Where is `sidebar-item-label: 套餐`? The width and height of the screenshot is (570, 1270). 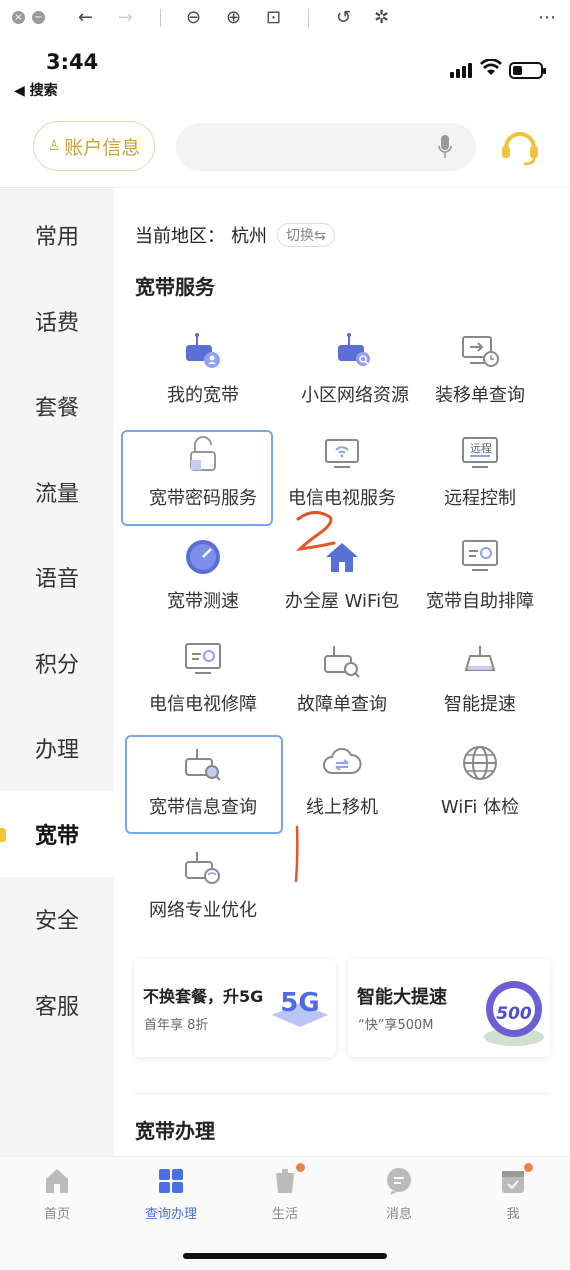
sidebar-item-label: 套餐 is located at coordinates (56, 408).